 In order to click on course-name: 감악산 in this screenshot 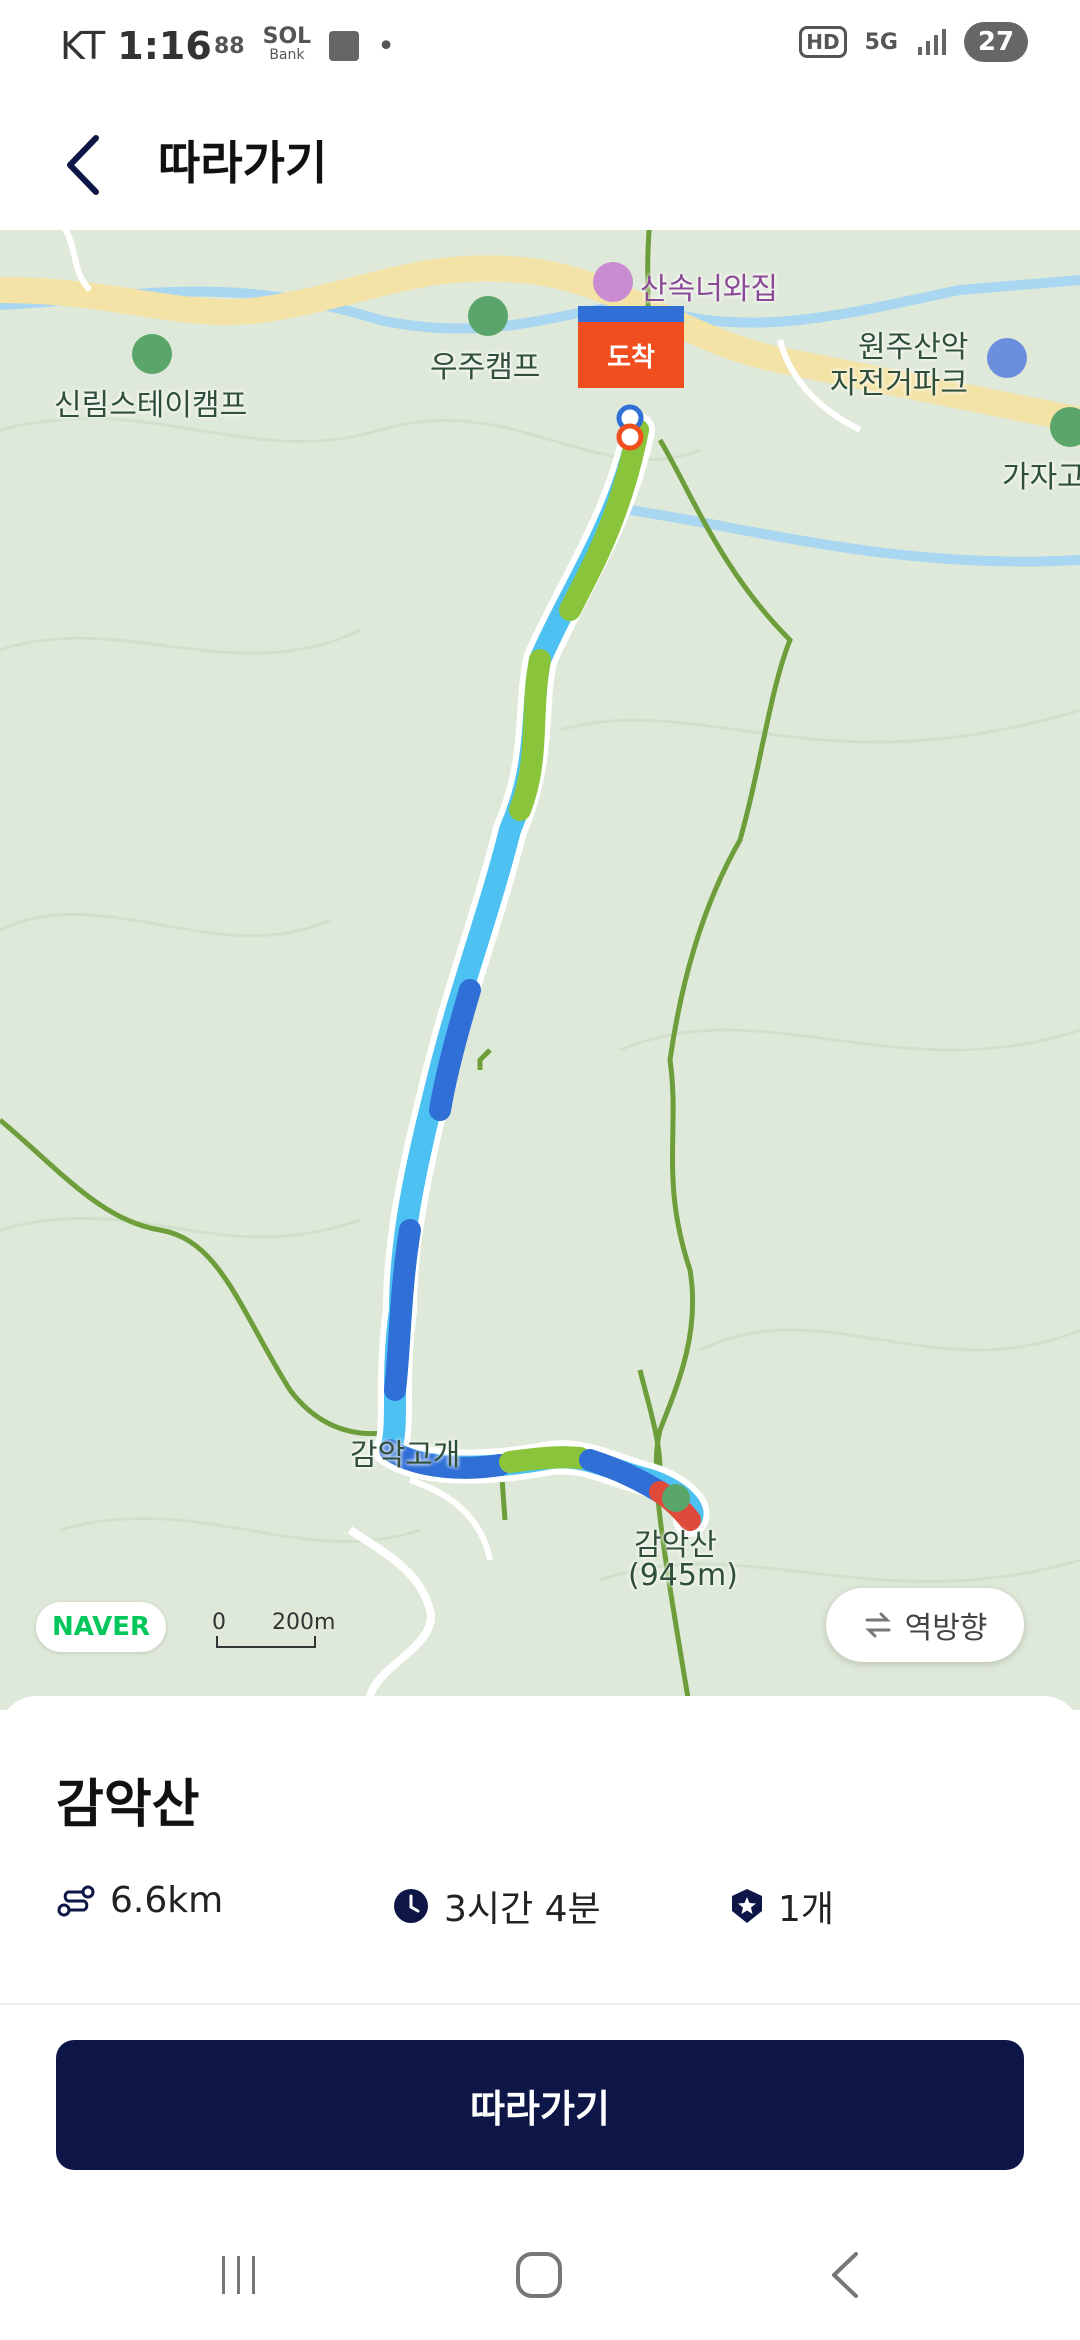, I will do `click(128, 1805)`.